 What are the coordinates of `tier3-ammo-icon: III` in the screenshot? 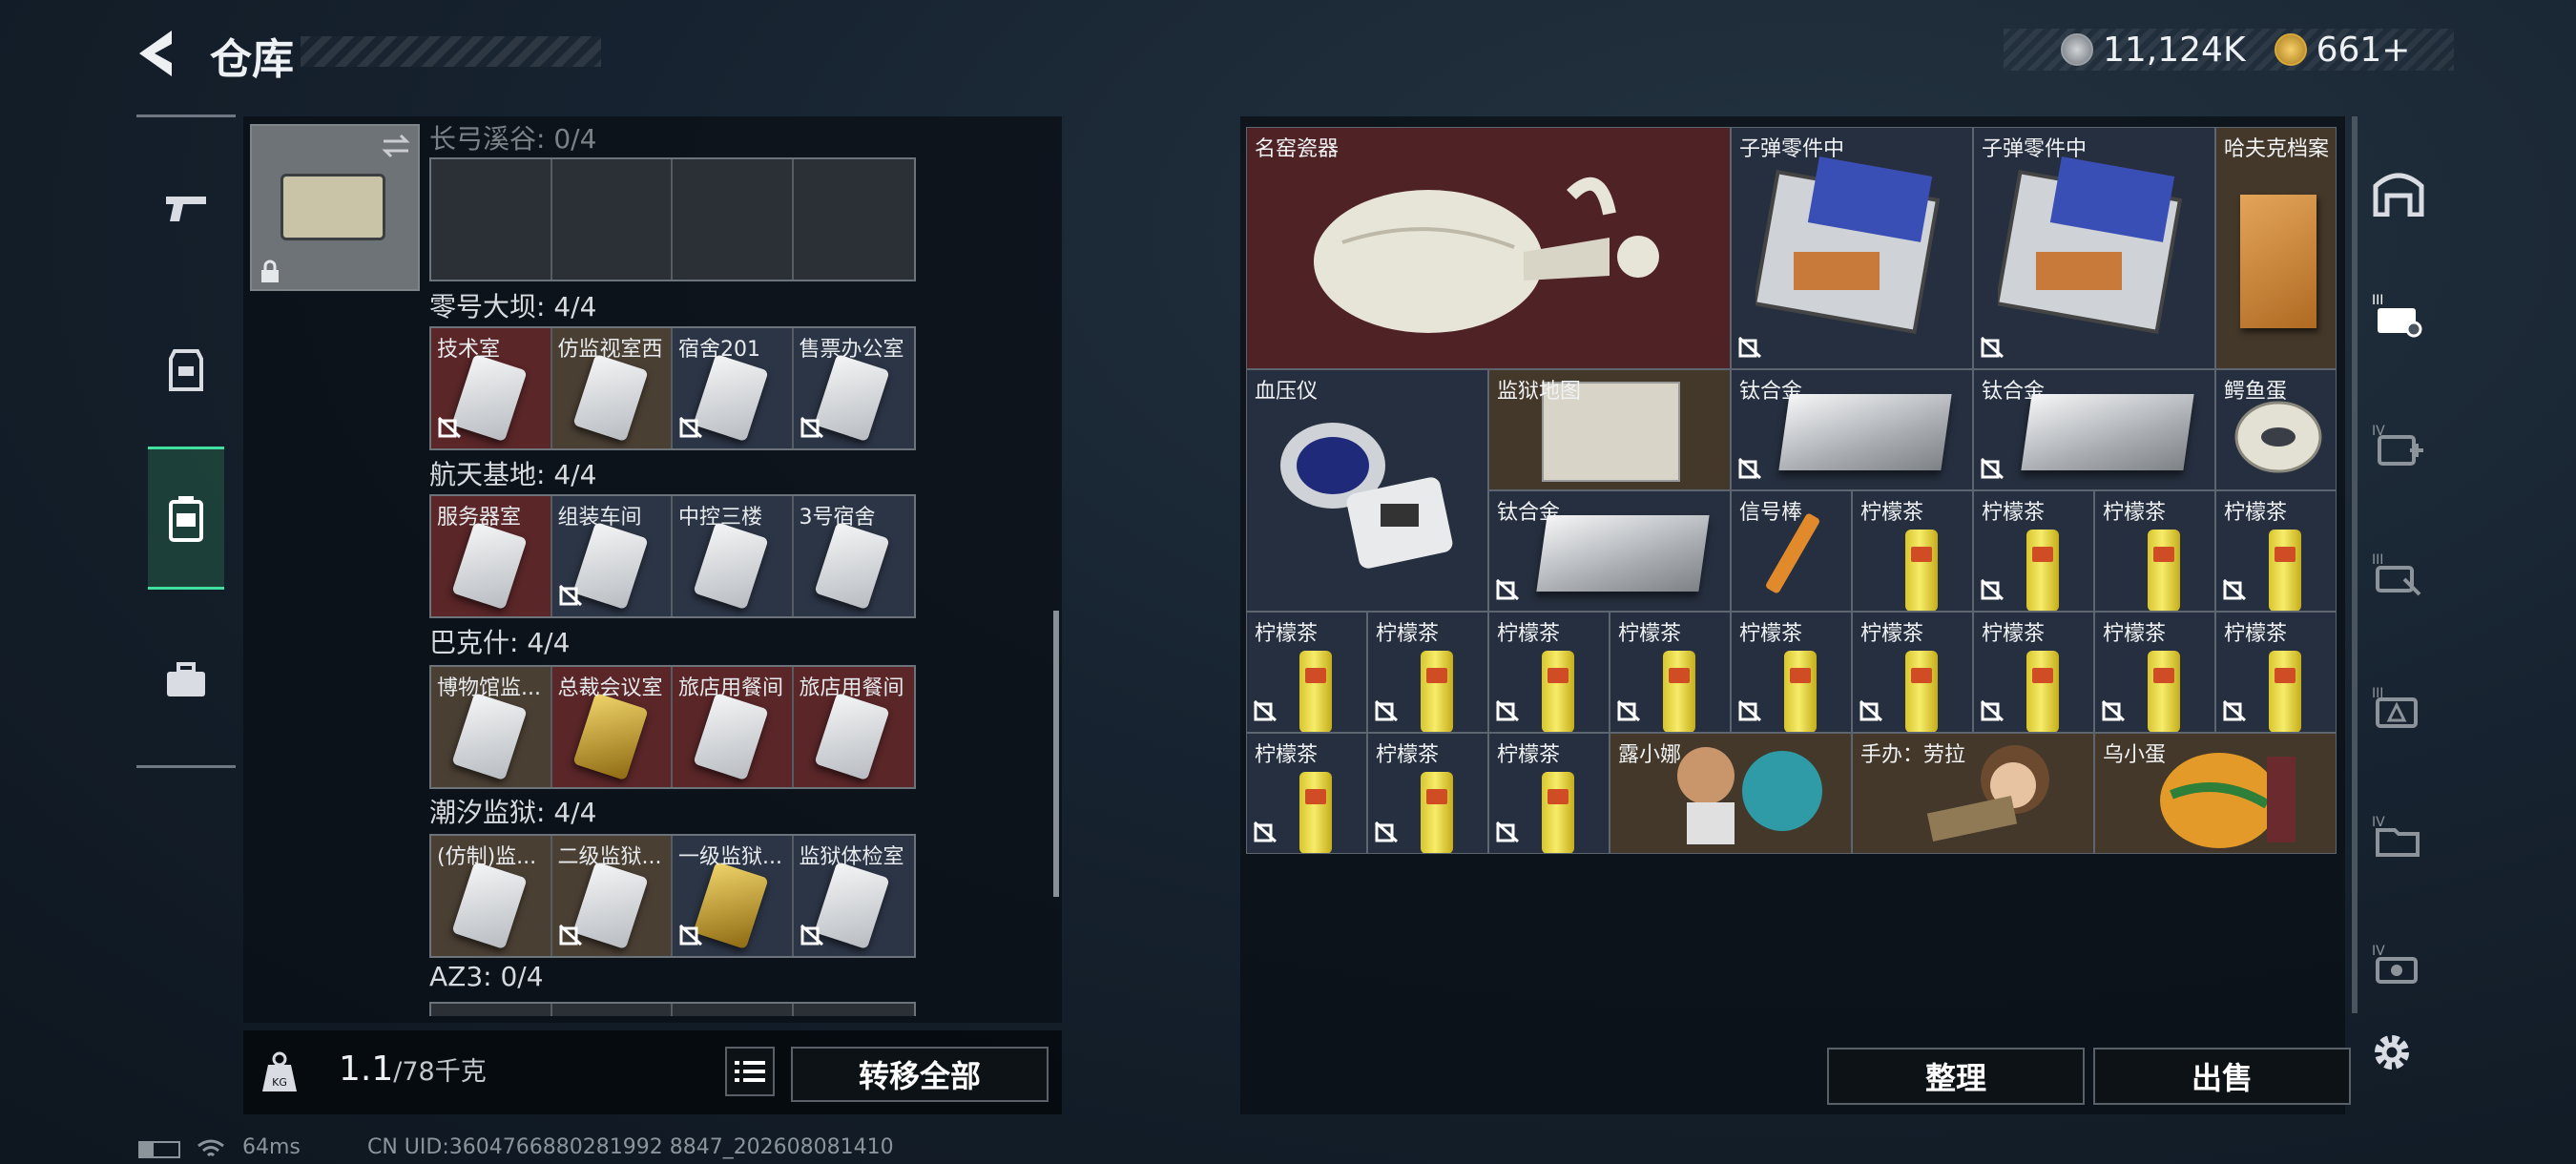 It's located at (2395, 707).